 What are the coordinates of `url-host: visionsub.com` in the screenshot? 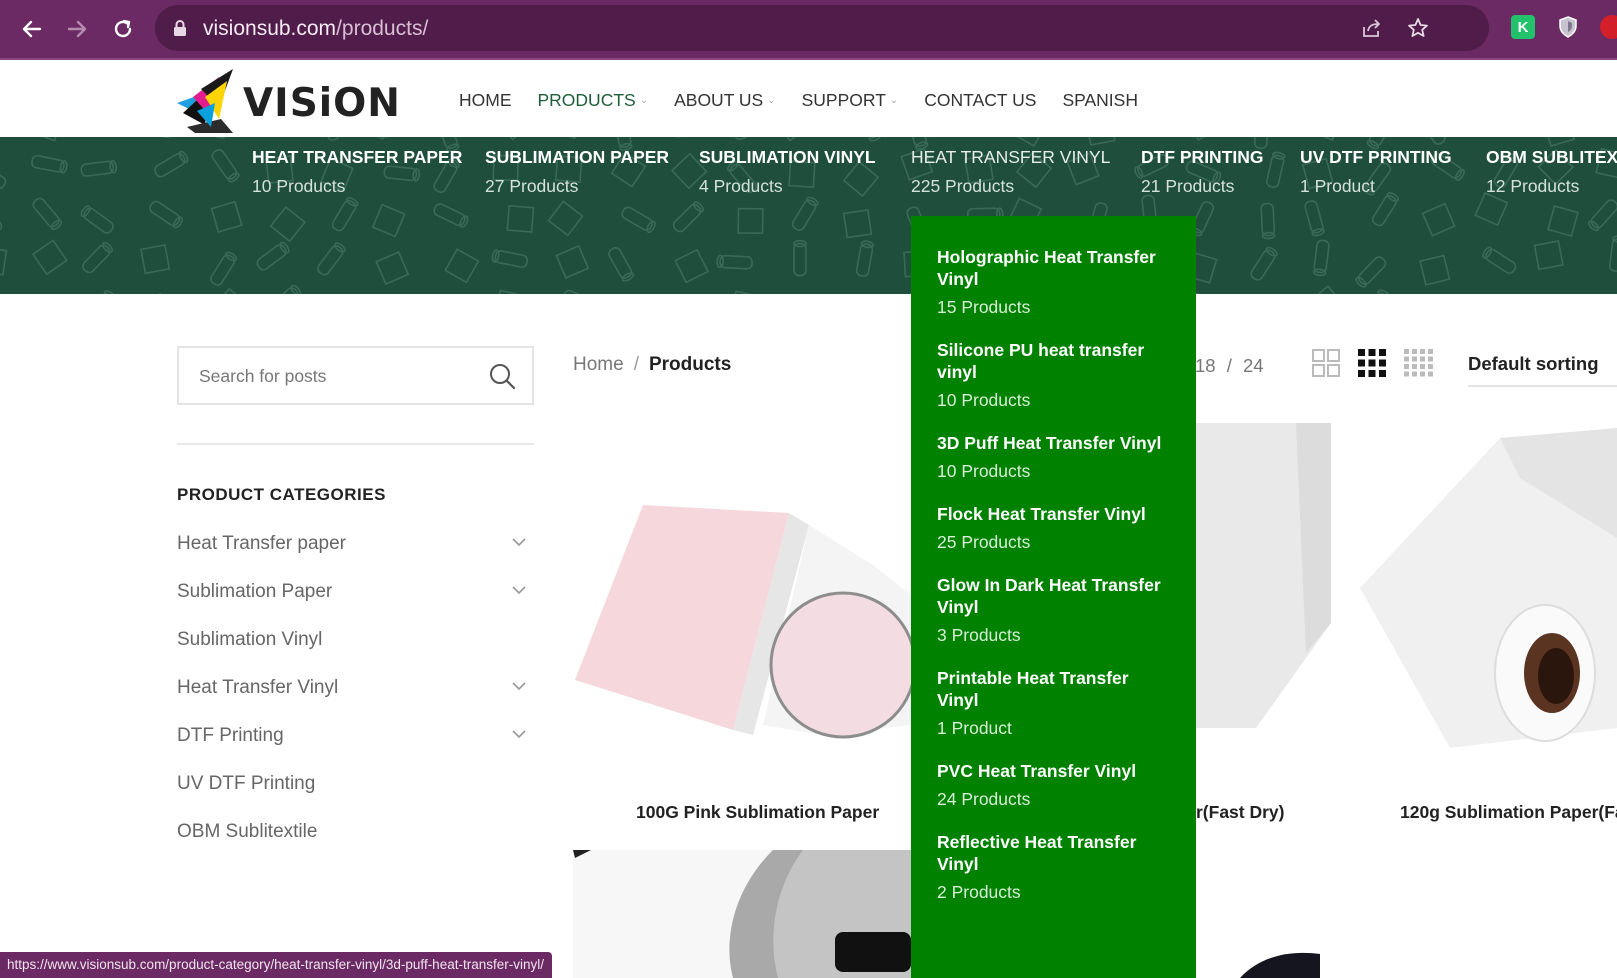 It's located at (270, 28).